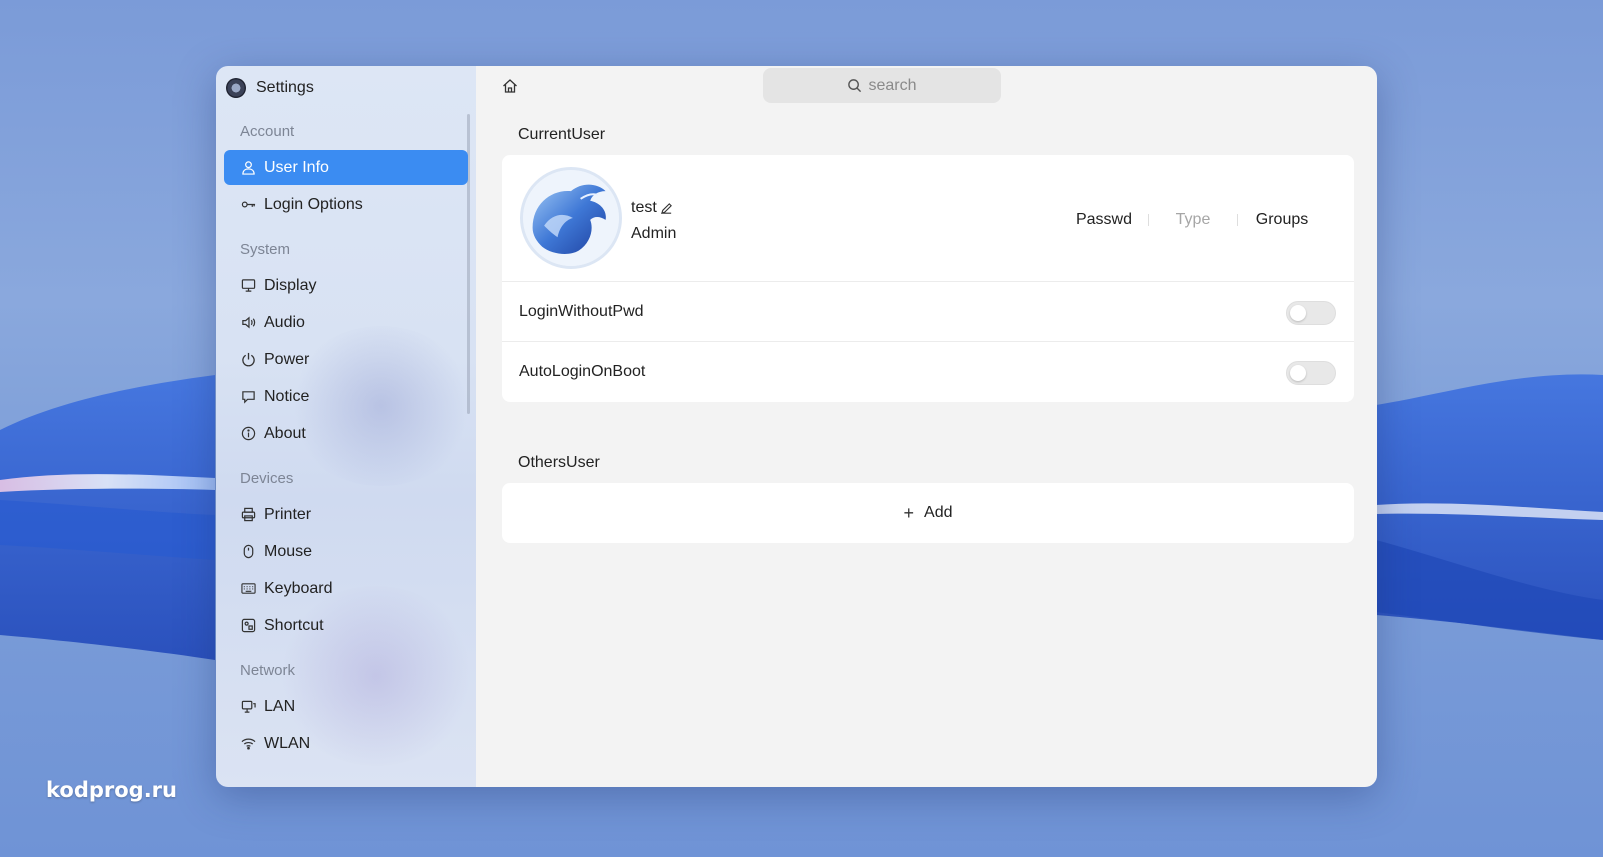 The width and height of the screenshot is (1603, 857). I want to click on titlebar: search, so click(926, 85).